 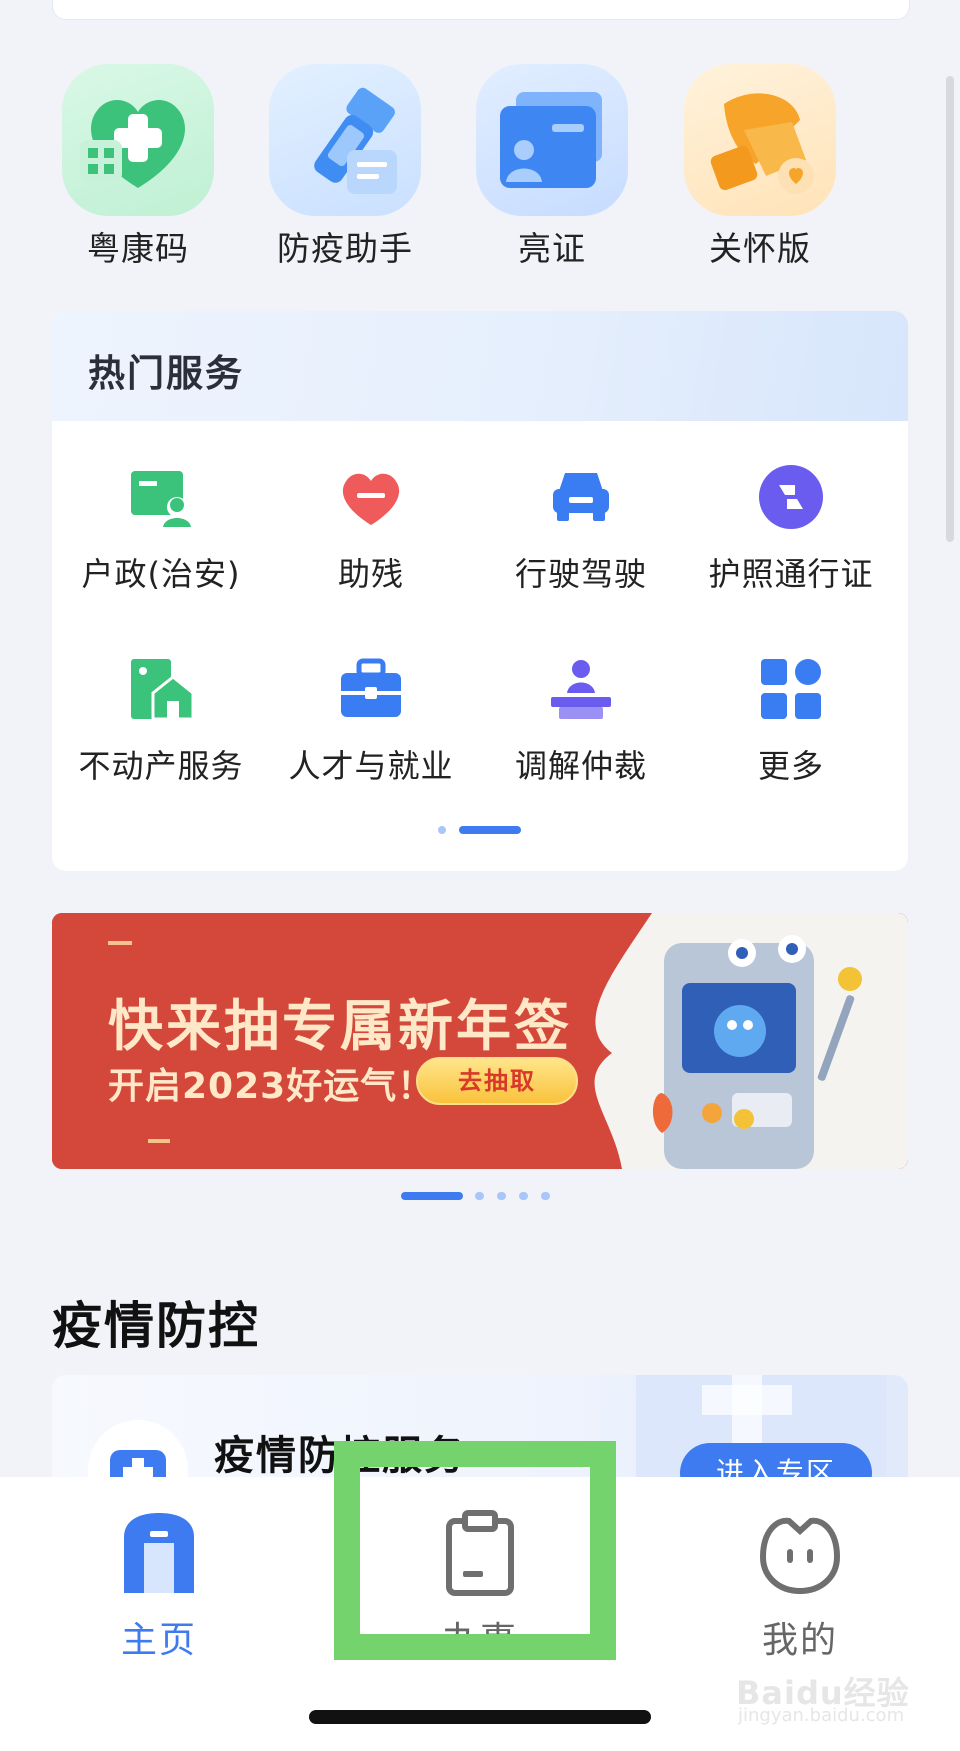 I want to click on clipboard-icon, so click(x=480, y=1554).